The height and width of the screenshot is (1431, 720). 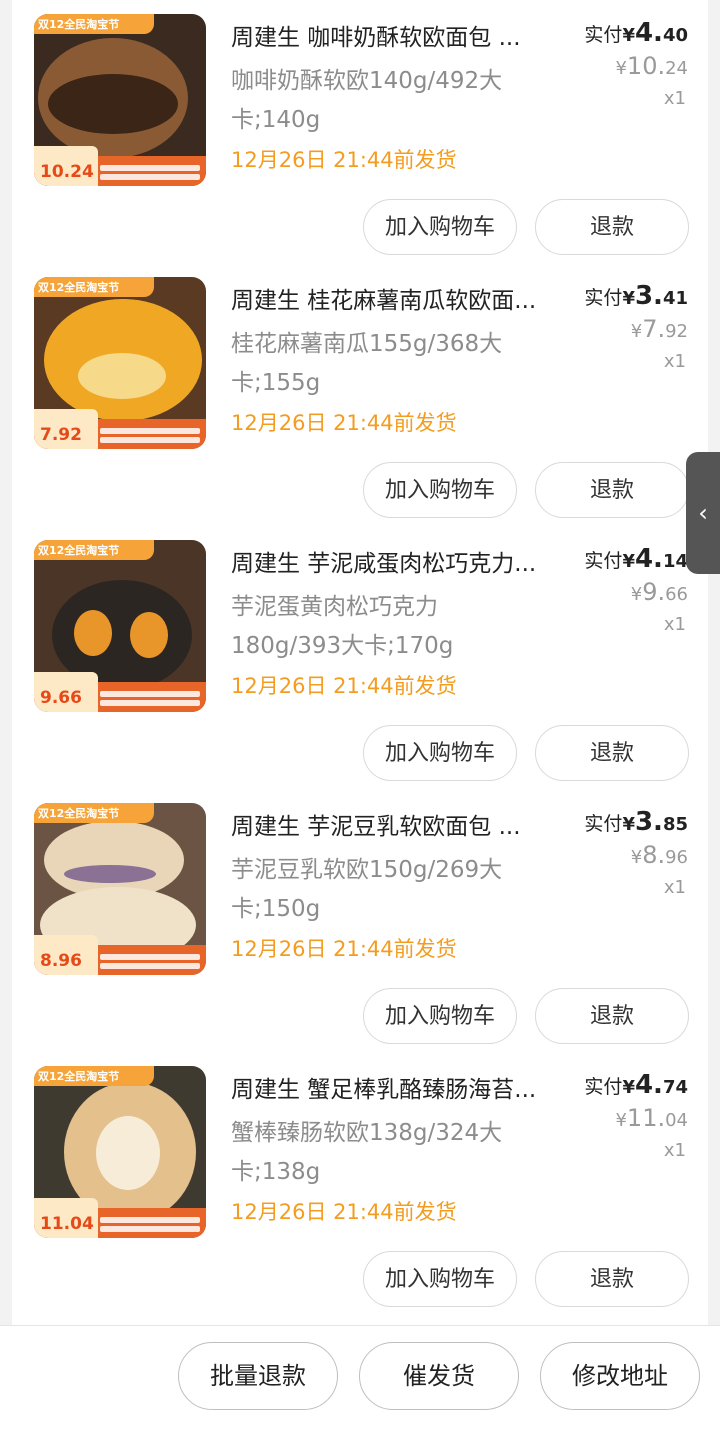 What do you see at coordinates (120, 626) in the screenshot?
I see `product-thumbnail: 双12全民淘宝节 9.66` at bounding box center [120, 626].